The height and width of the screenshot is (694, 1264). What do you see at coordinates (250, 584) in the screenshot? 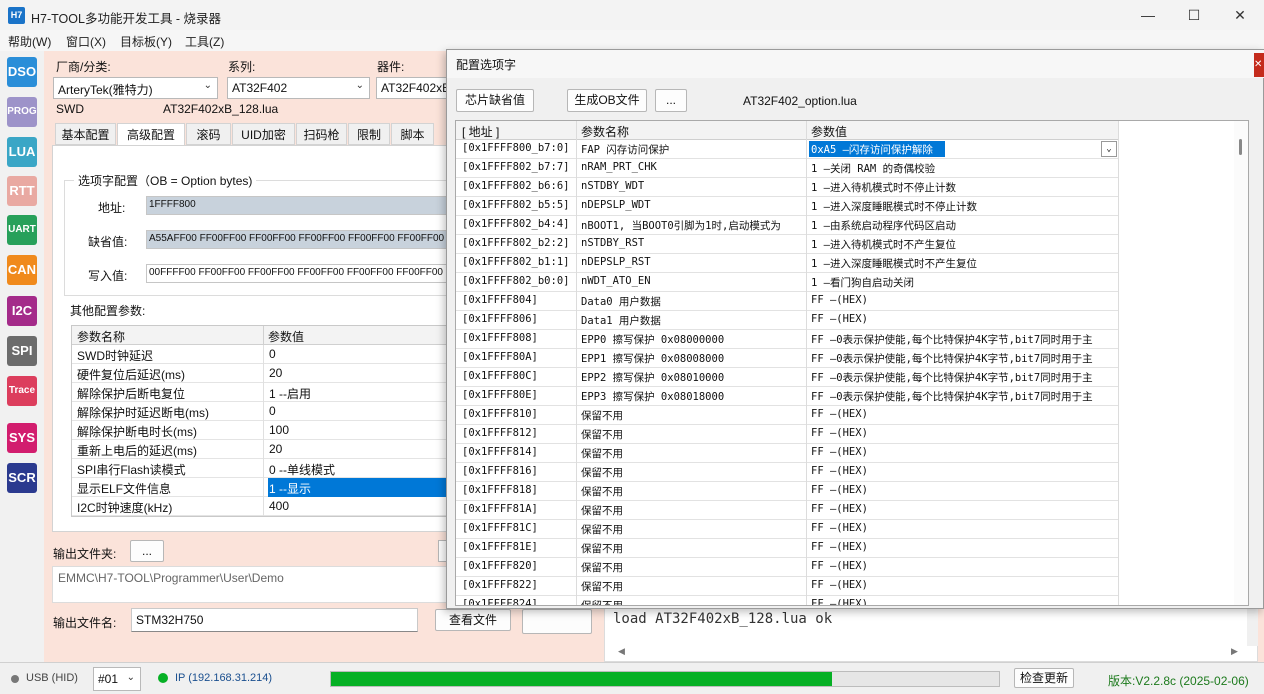
I see `output-folder-path: EMMC\H7-TOOL\Programmer\User\Demo` at bounding box center [250, 584].